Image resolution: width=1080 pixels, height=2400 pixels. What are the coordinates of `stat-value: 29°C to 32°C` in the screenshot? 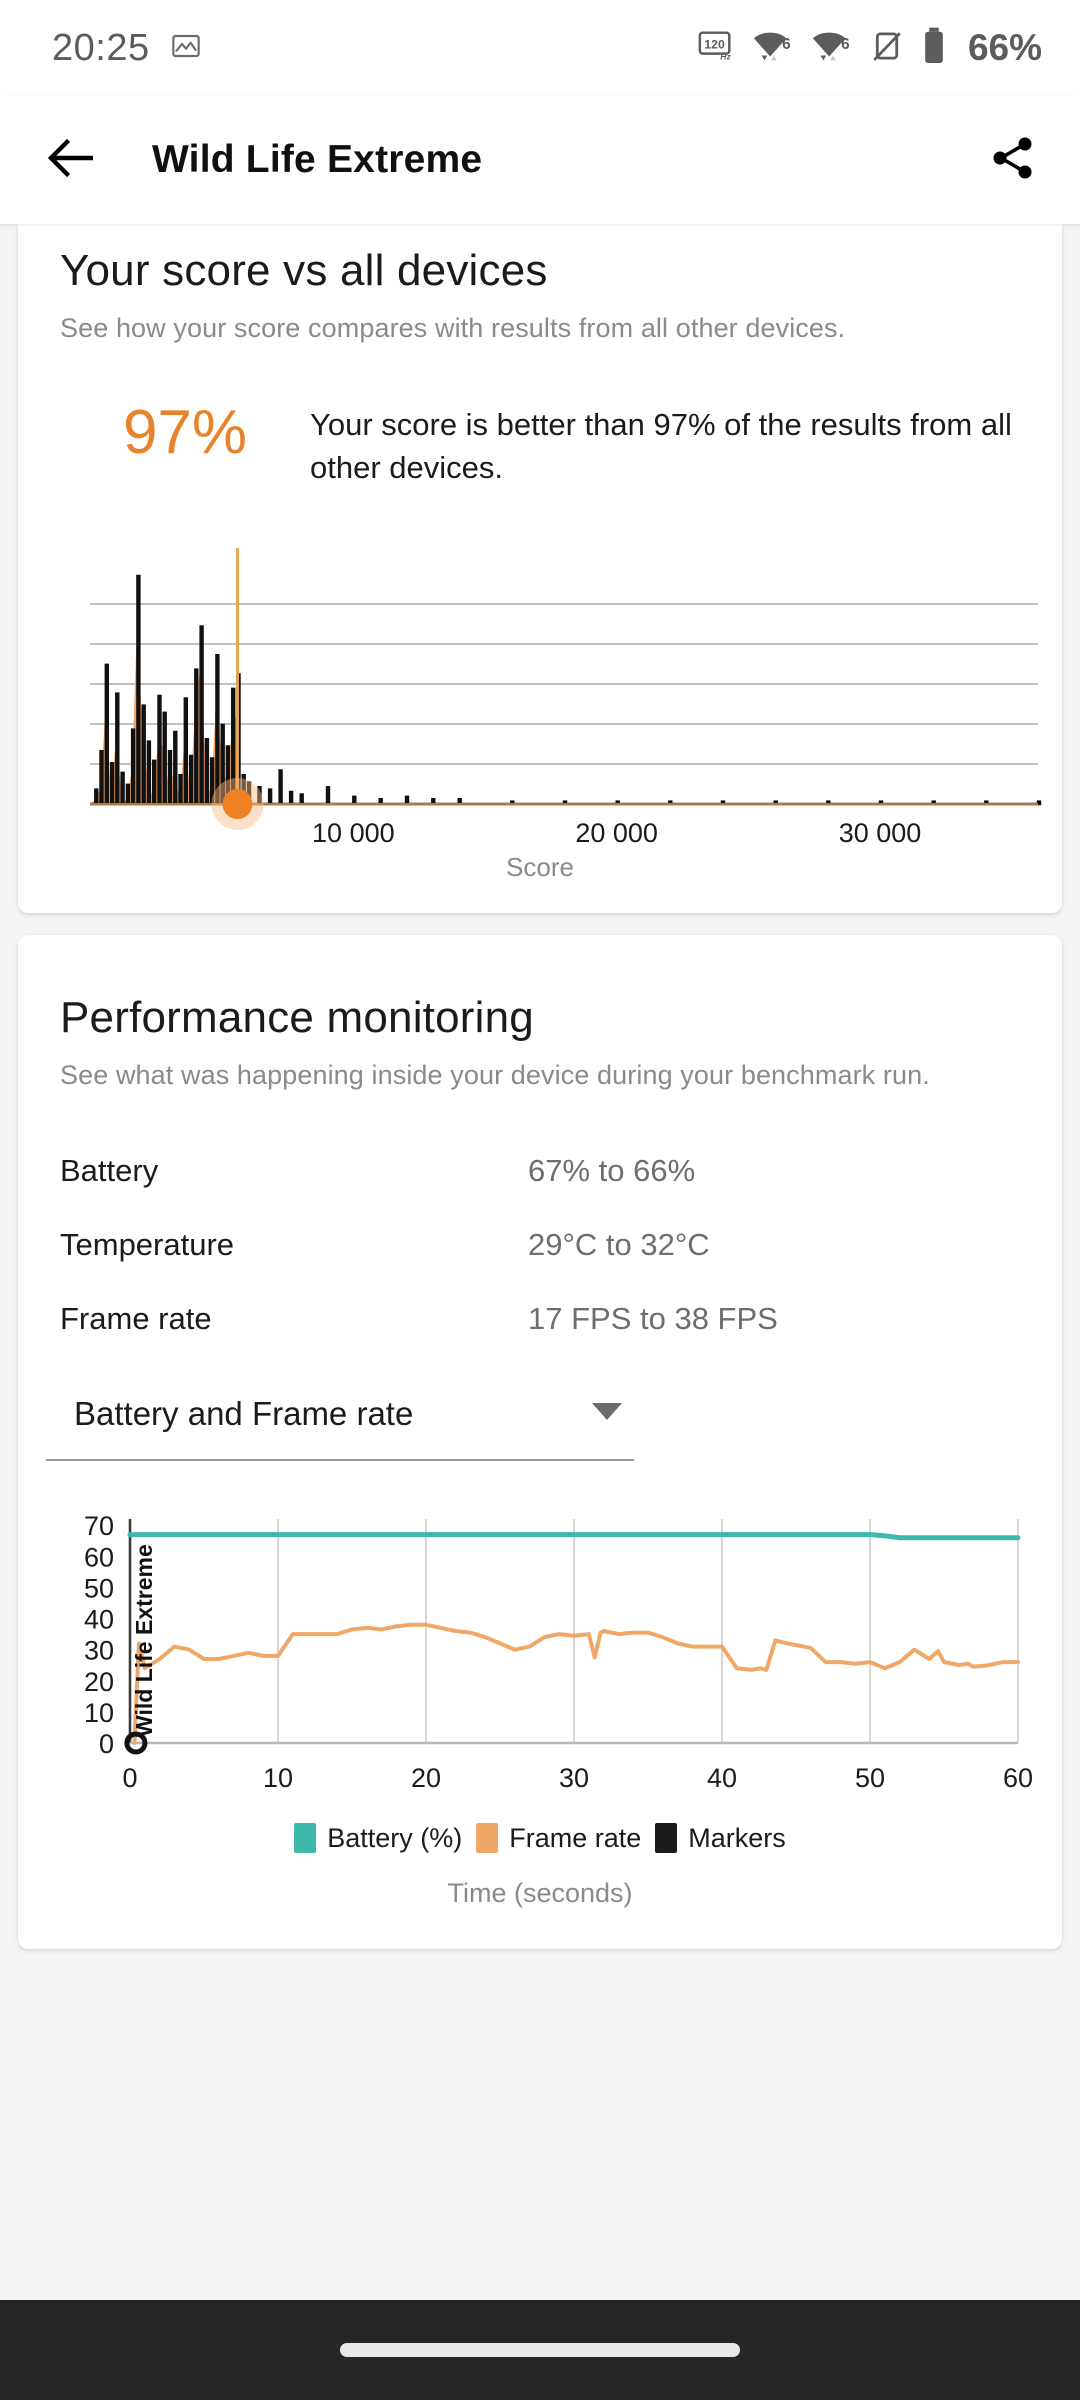 It's located at (619, 1244).